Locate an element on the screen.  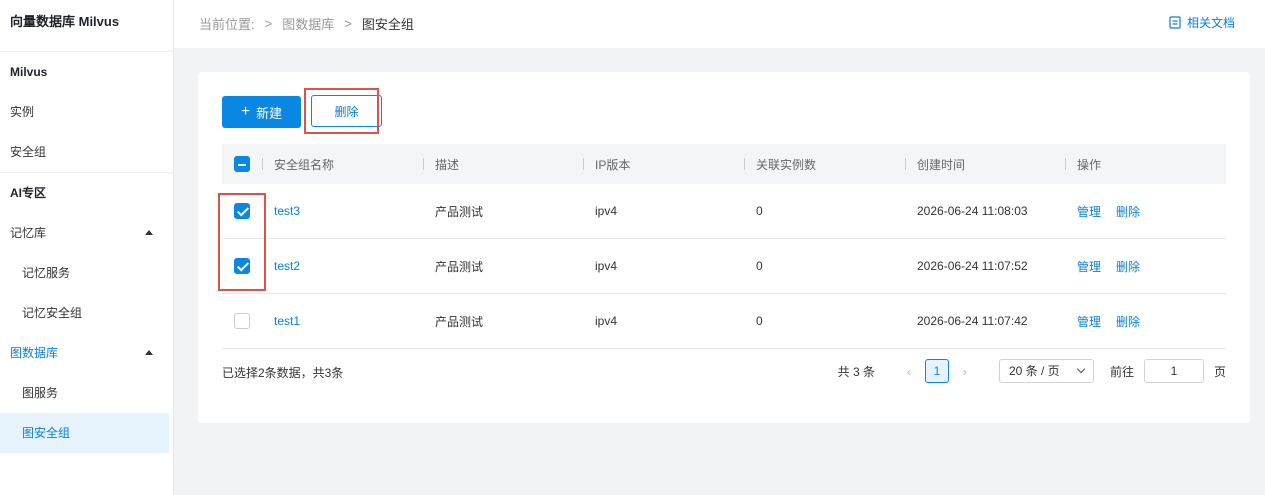
row-created: 2026-06-24 11:07:52 is located at coordinates (972, 266).